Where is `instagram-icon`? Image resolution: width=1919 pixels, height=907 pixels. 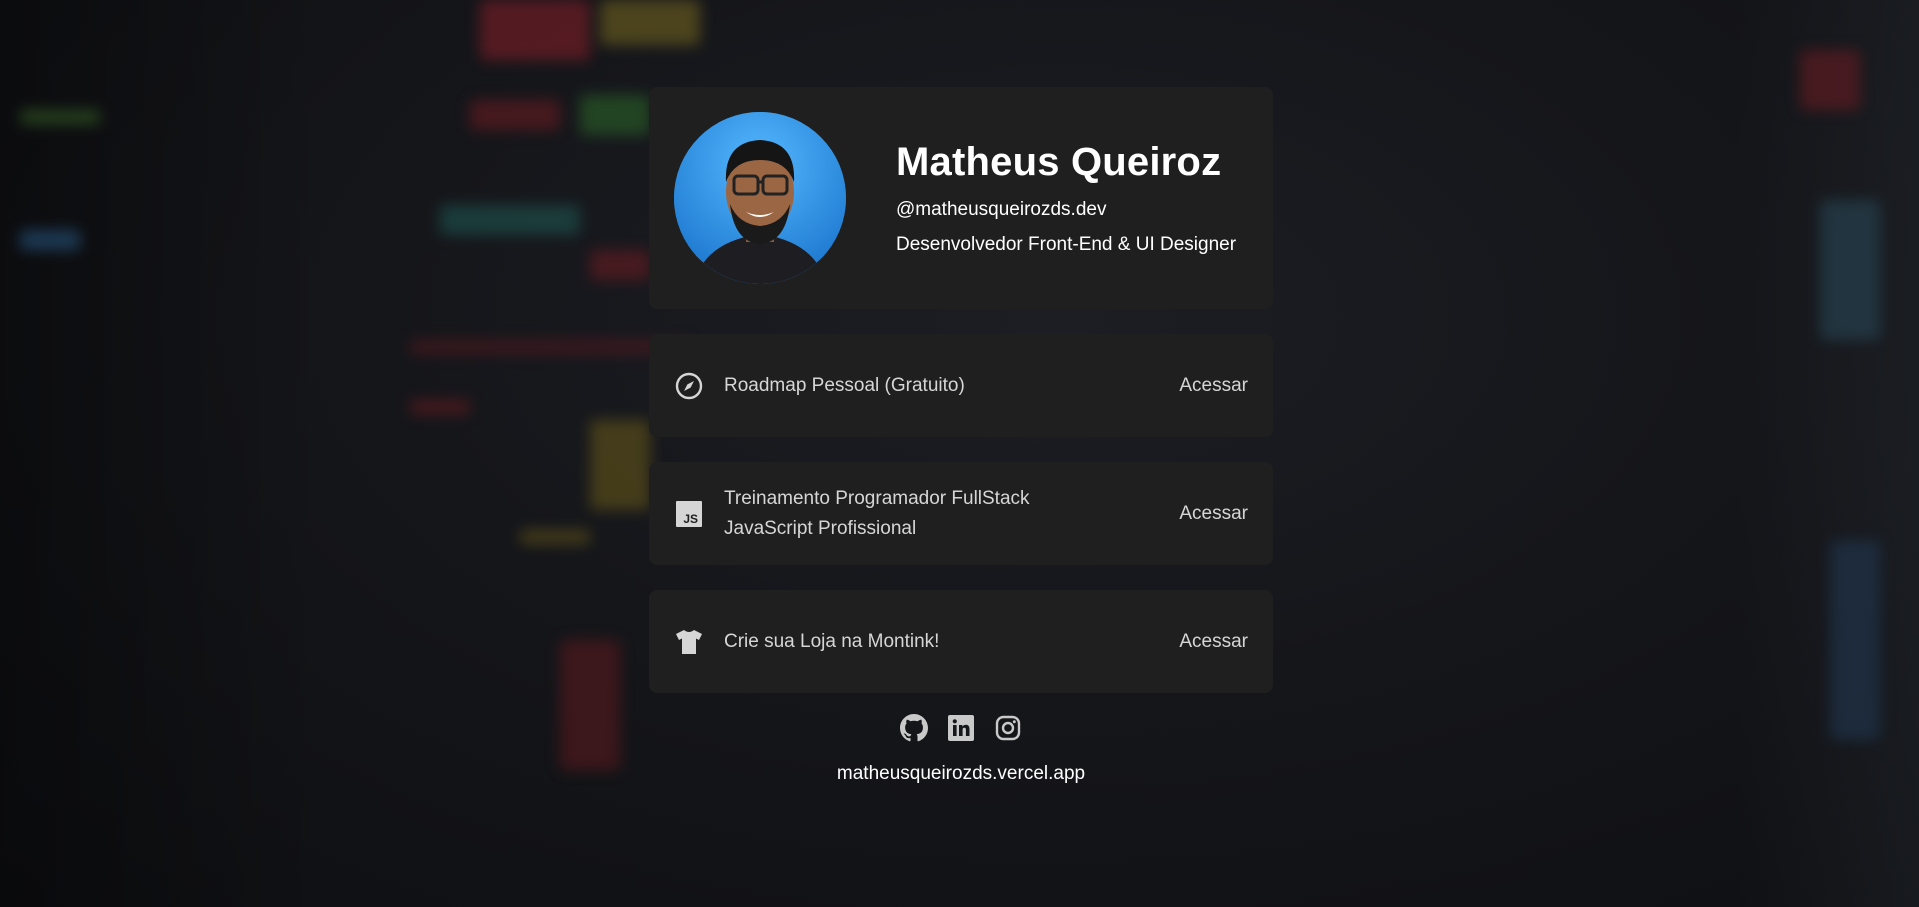 instagram-icon is located at coordinates (1008, 728).